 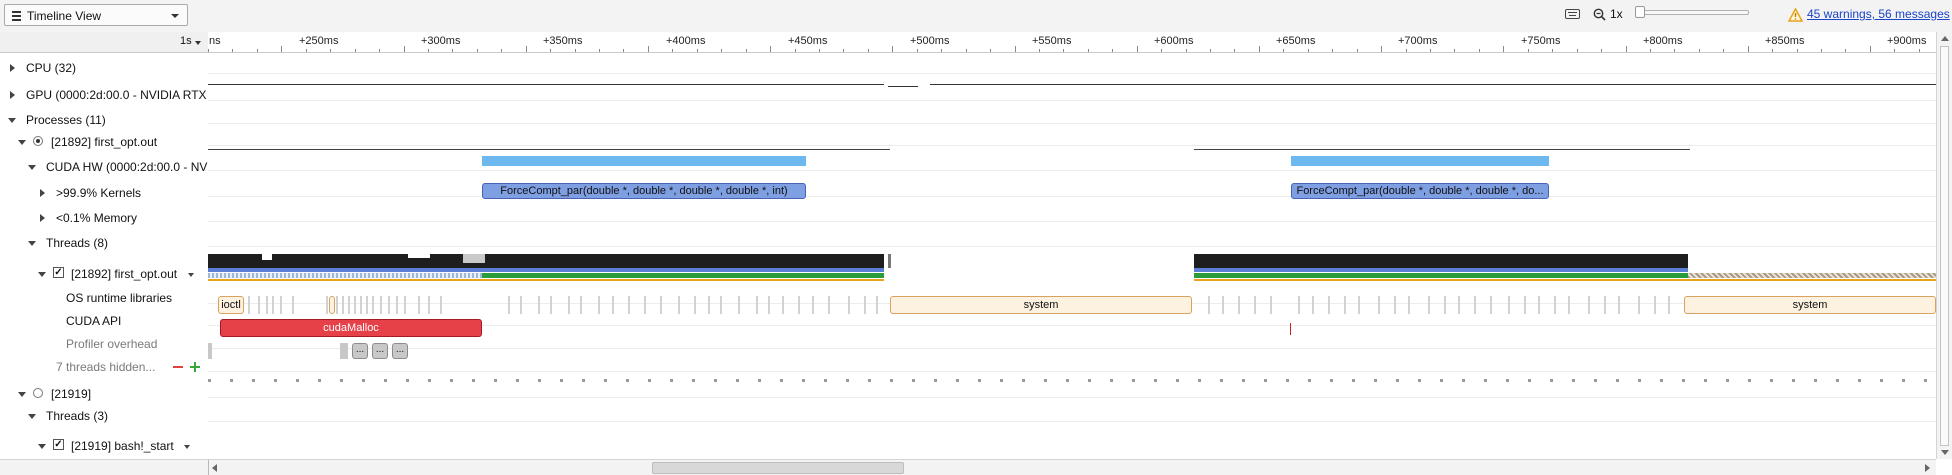 What do you see at coordinates (231, 305) in the screenshot?
I see `ioctl-call: ioctl` at bounding box center [231, 305].